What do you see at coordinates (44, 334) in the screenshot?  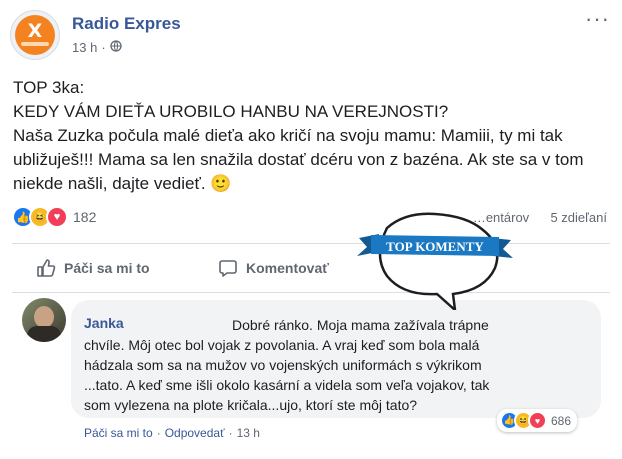 I see `avatar-body` at bounding box center [44, 334].